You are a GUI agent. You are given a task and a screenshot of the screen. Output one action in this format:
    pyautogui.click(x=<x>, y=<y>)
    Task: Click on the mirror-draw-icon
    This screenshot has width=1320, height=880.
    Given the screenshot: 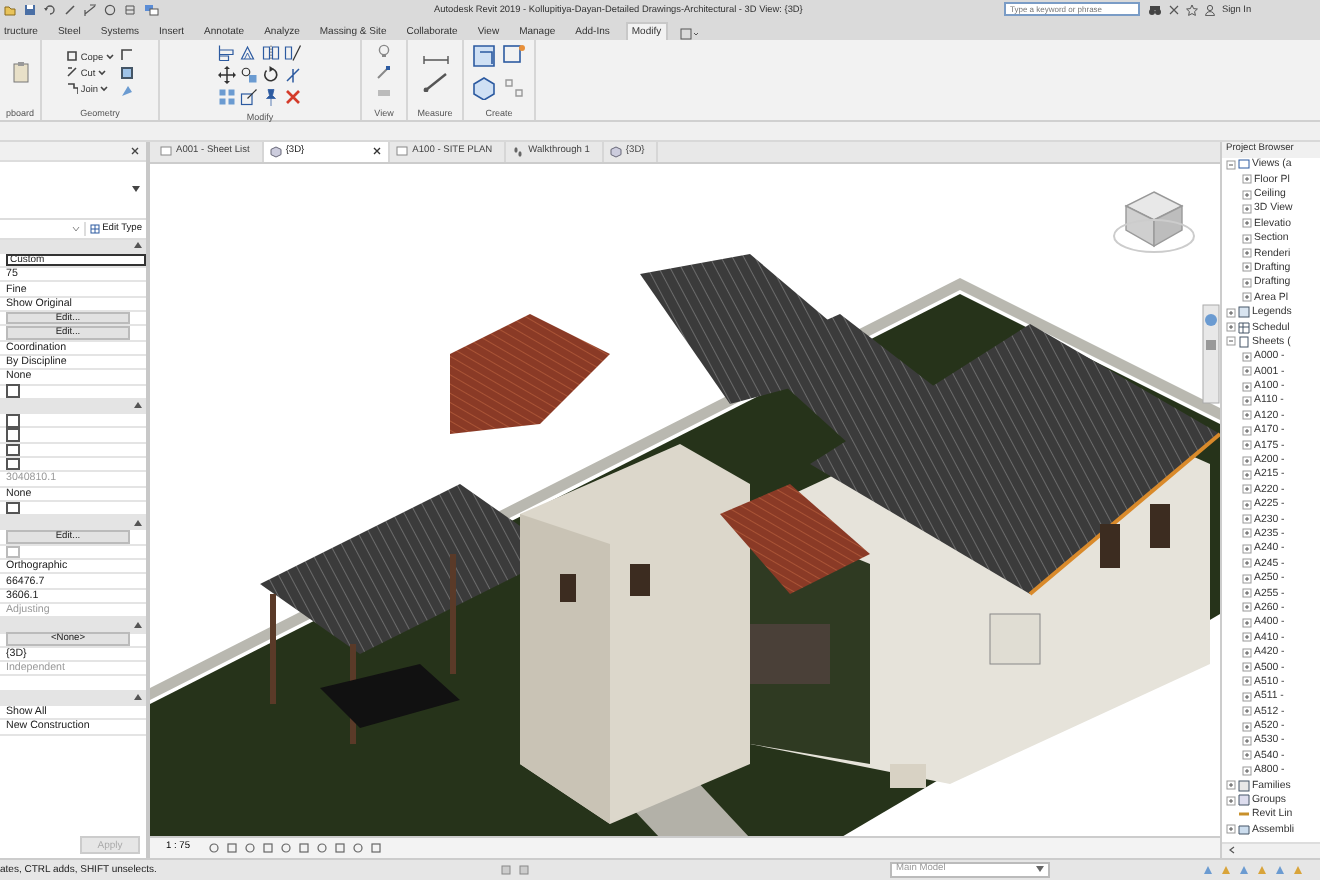 What is the action you would take?
    pyautogui.click(x=293, y=52)
    